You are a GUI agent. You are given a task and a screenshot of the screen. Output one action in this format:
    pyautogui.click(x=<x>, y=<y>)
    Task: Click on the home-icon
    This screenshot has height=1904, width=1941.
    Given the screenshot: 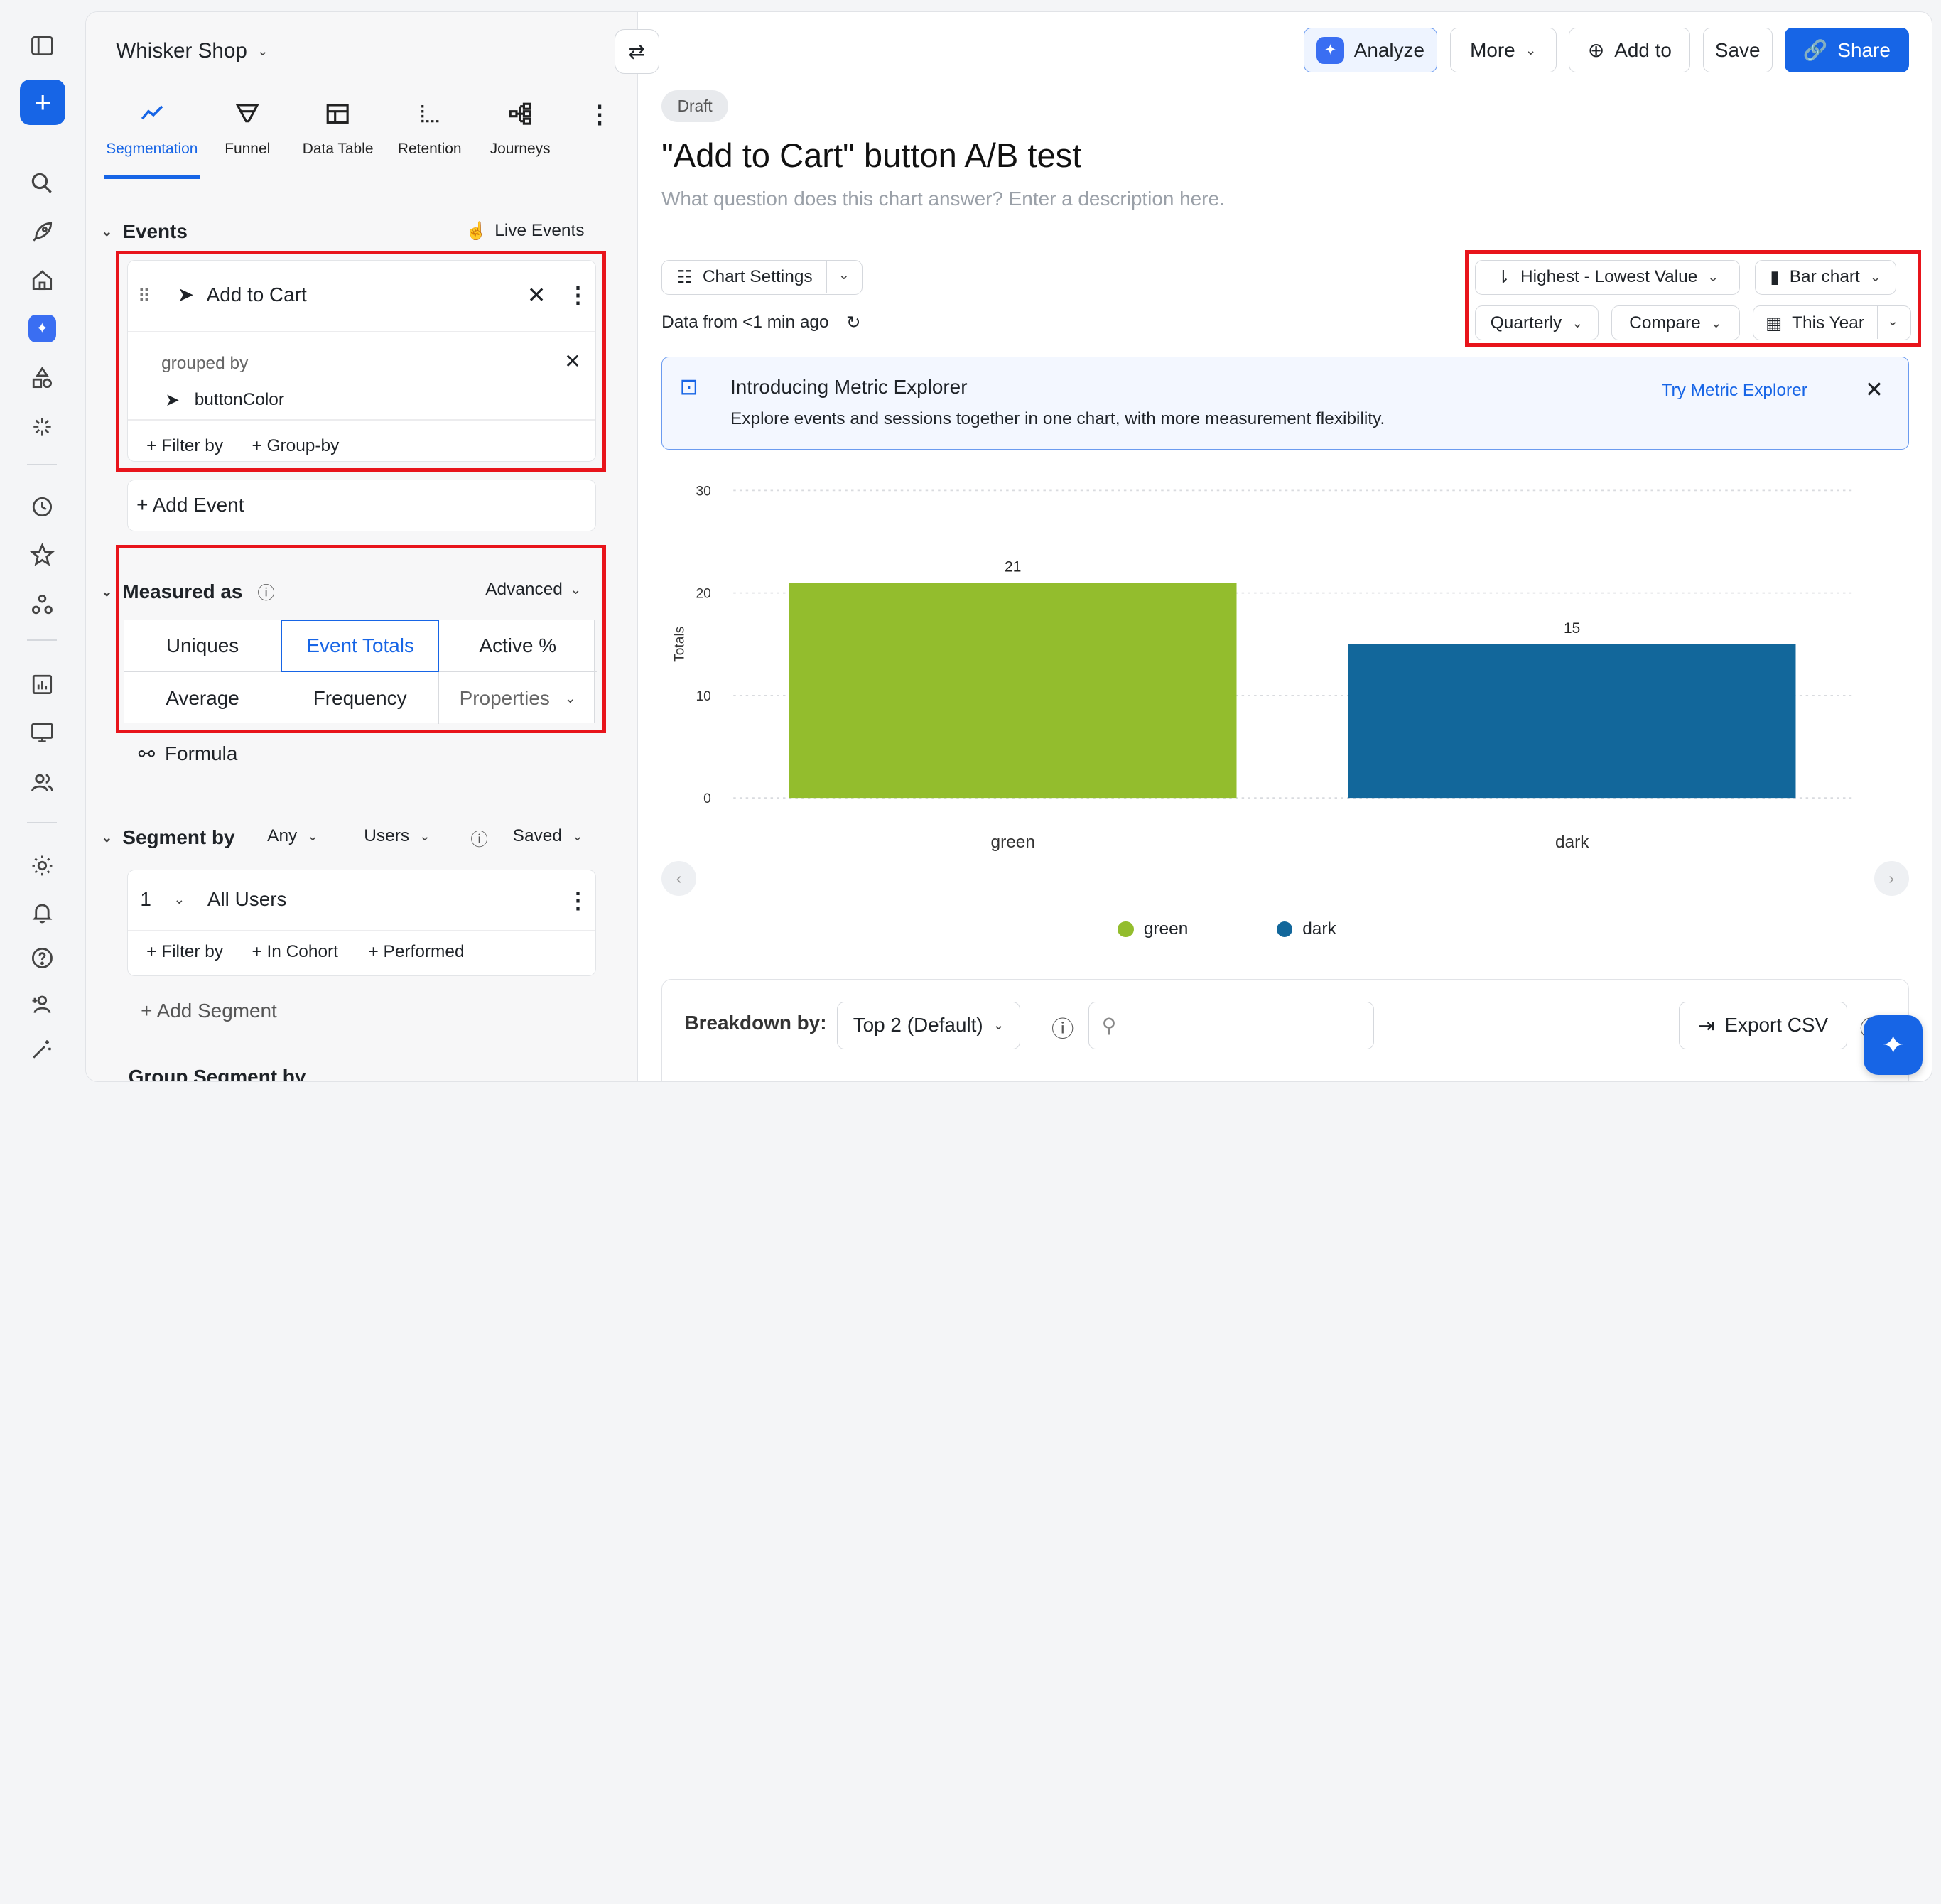 What is the action you would take?
    pyautogui.click(x=42, y=281)
    